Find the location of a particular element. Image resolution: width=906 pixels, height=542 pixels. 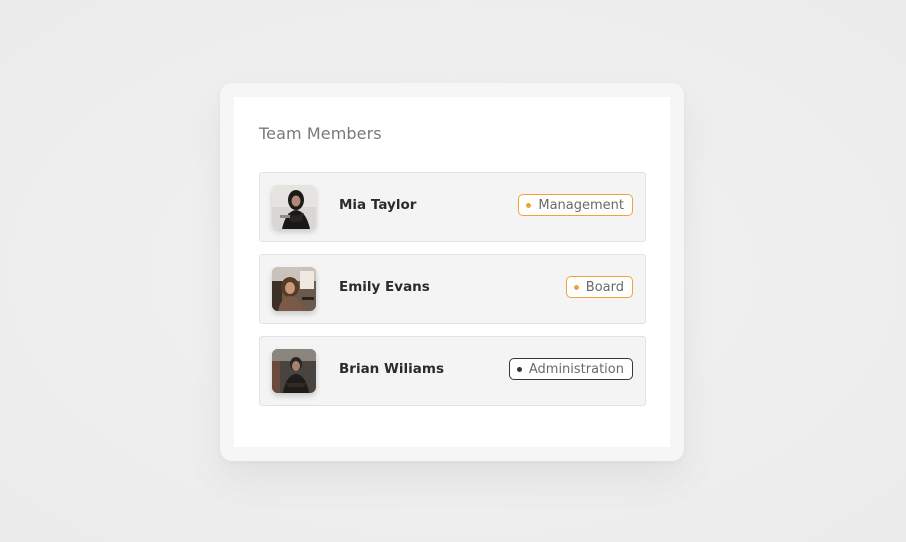

role-label: Management is located at coordinates (581, 205).